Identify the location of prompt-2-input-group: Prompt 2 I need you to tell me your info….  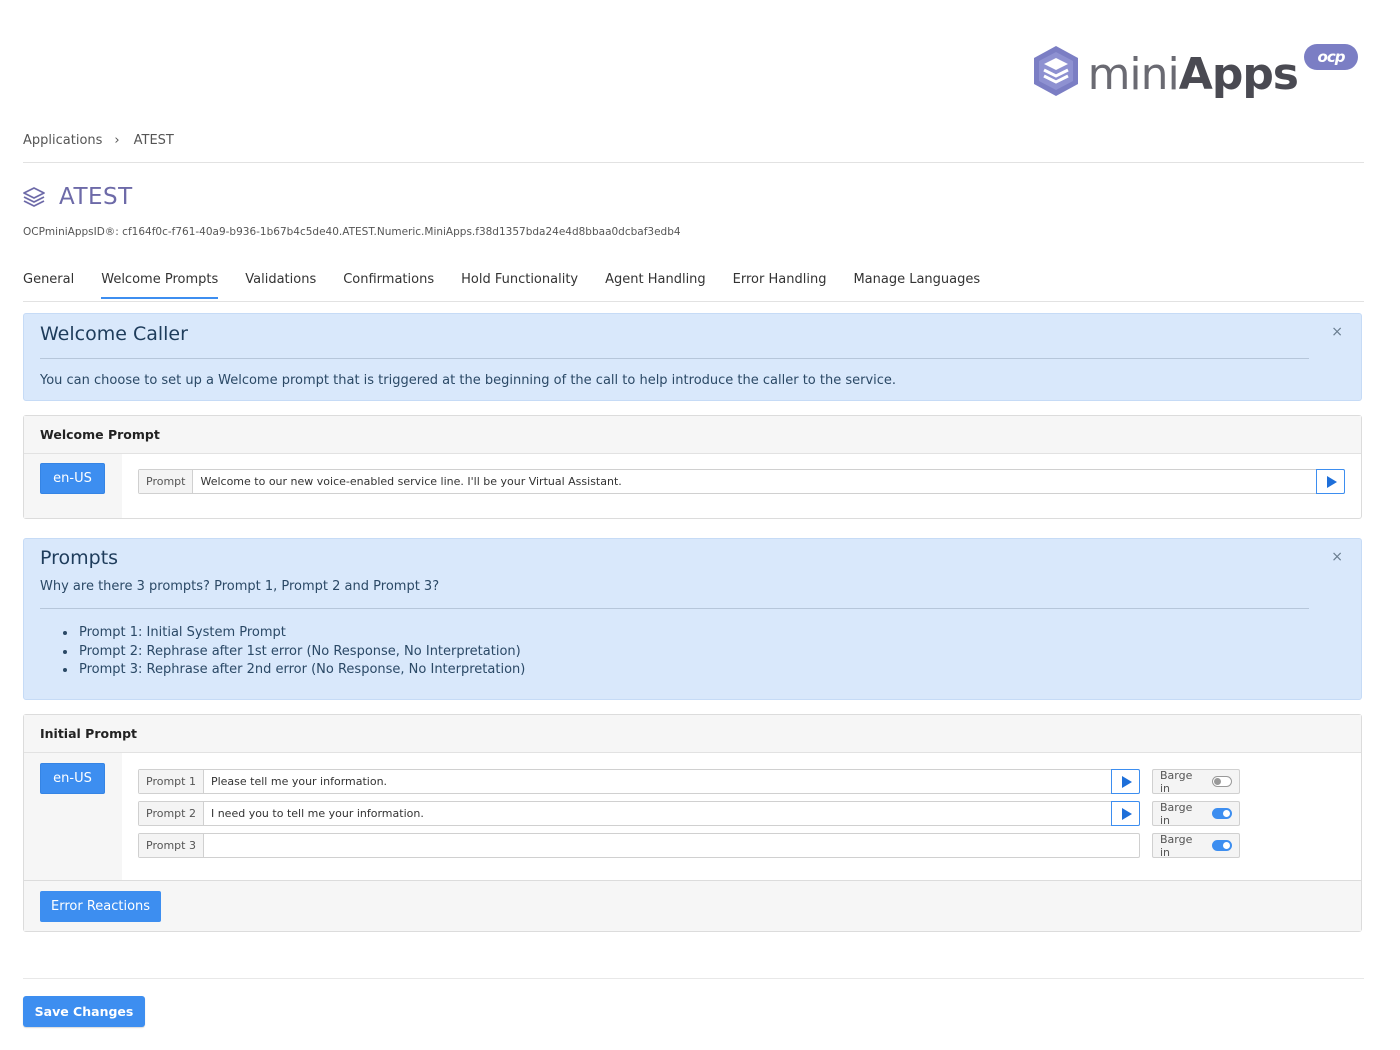
(639, 813).